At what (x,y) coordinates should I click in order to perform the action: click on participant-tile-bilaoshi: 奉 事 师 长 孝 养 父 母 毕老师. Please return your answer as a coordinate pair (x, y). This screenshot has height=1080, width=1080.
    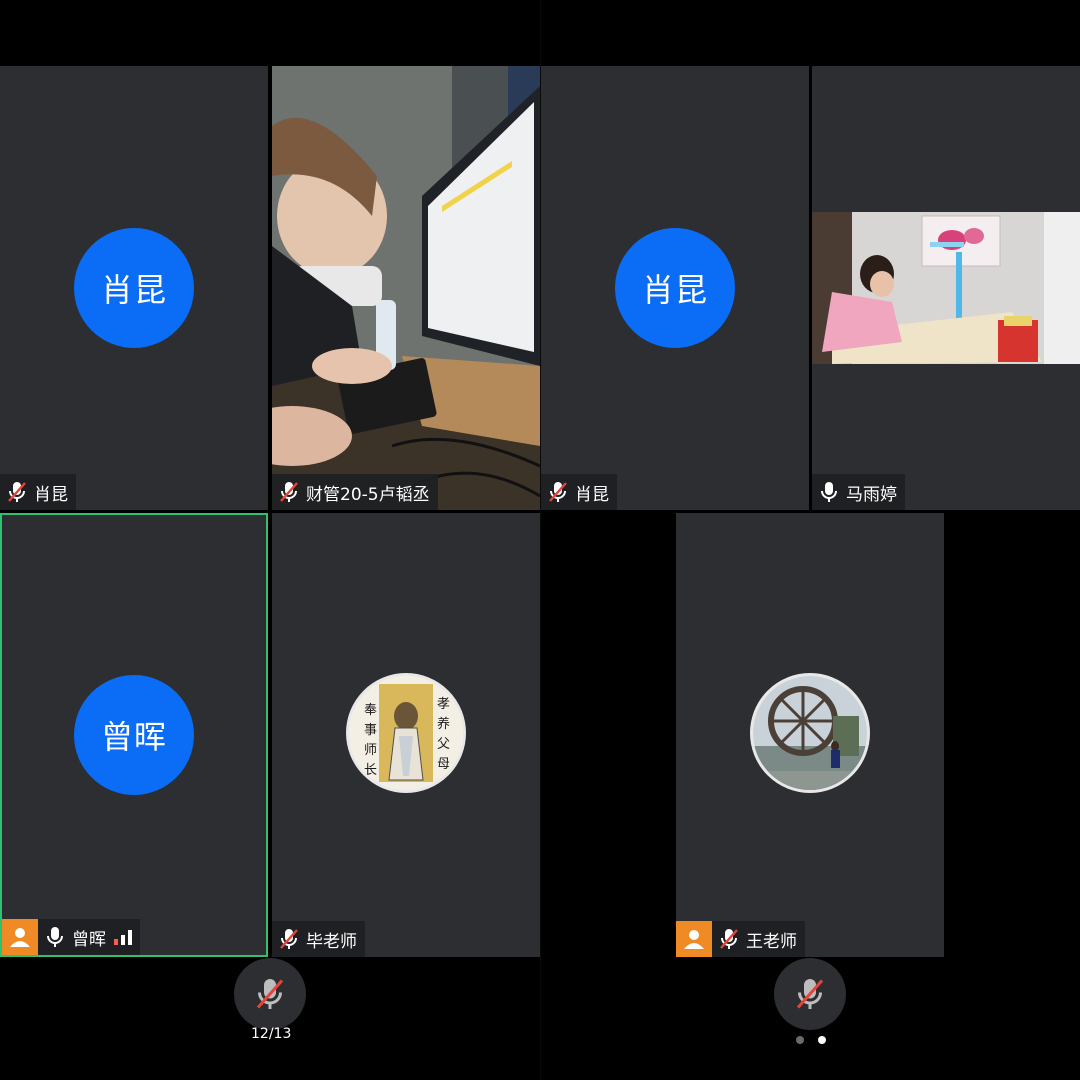
    Looking at the image, I should click on (406, 735).